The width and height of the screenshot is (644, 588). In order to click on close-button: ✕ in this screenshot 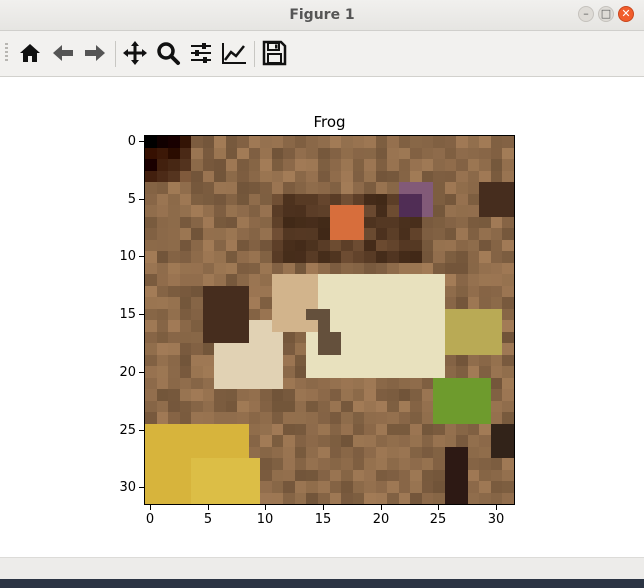, I will do `click(626, 14)`.